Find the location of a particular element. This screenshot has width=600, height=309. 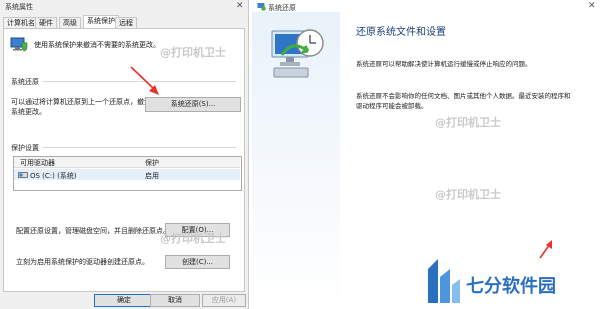

system-protection-icon is located at coordinates (19, 44).